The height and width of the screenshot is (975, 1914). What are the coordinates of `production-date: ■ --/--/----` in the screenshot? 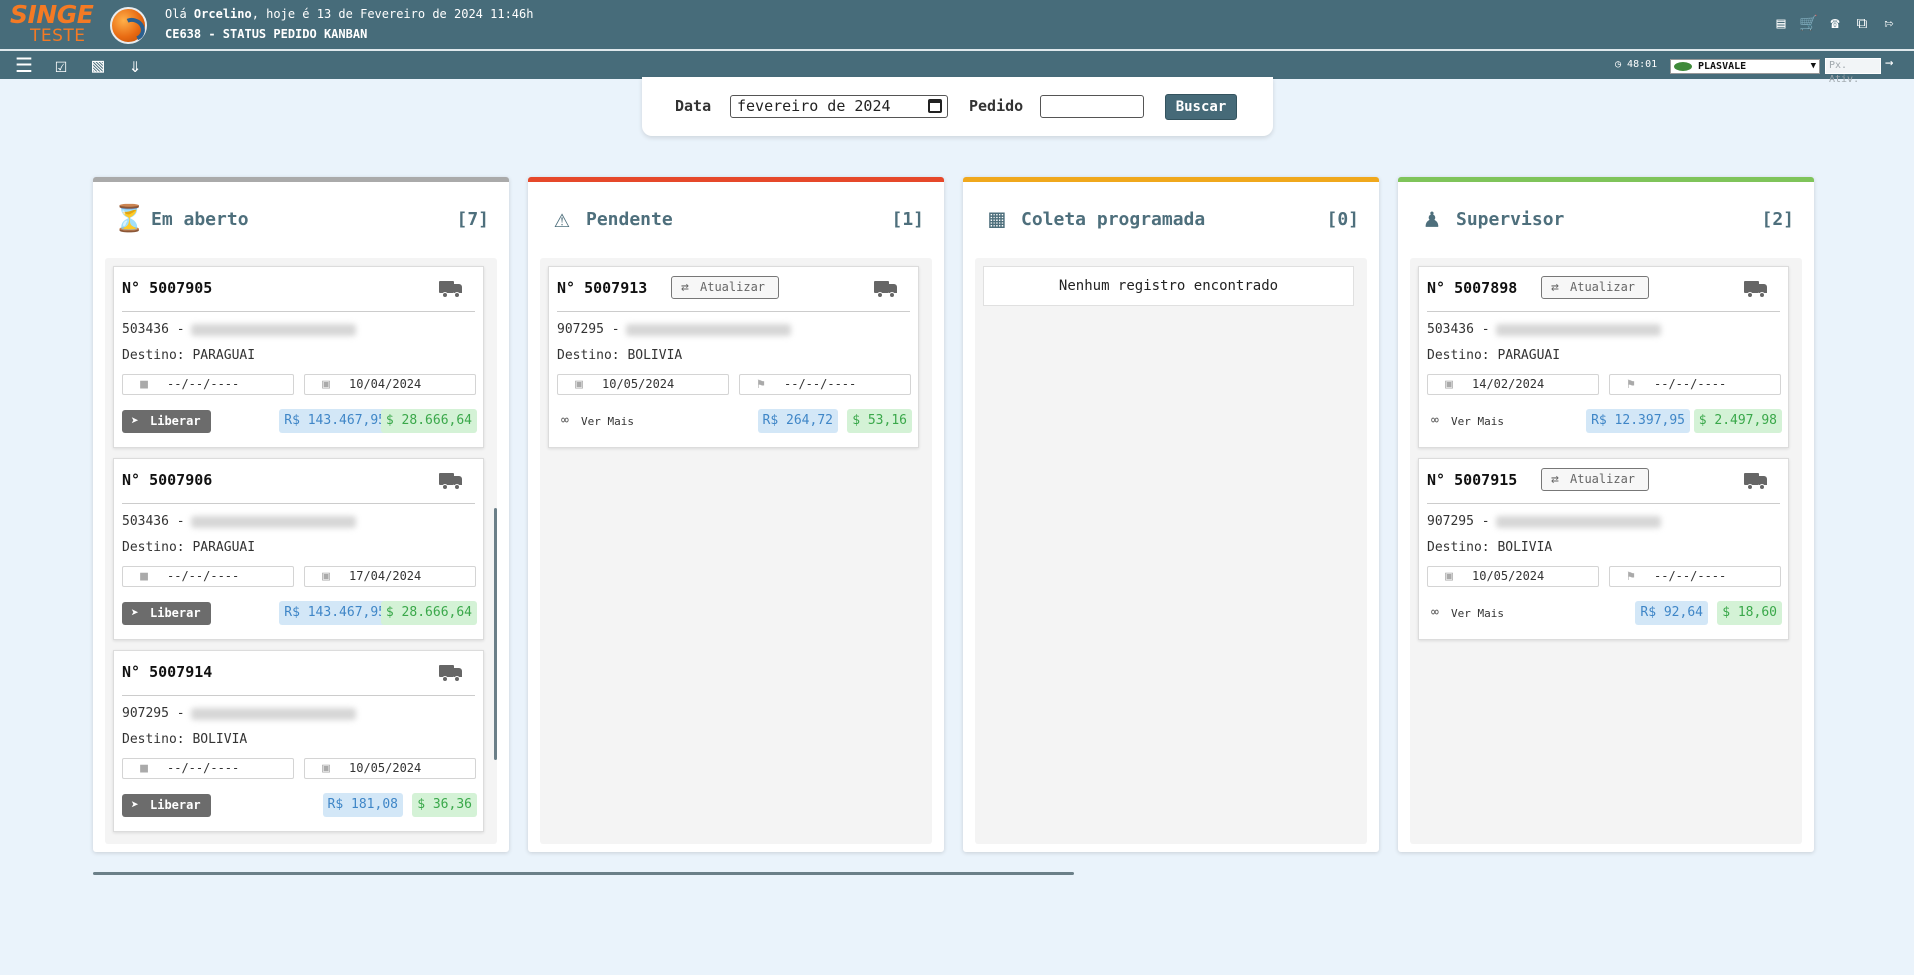 It's located at (208, 768).